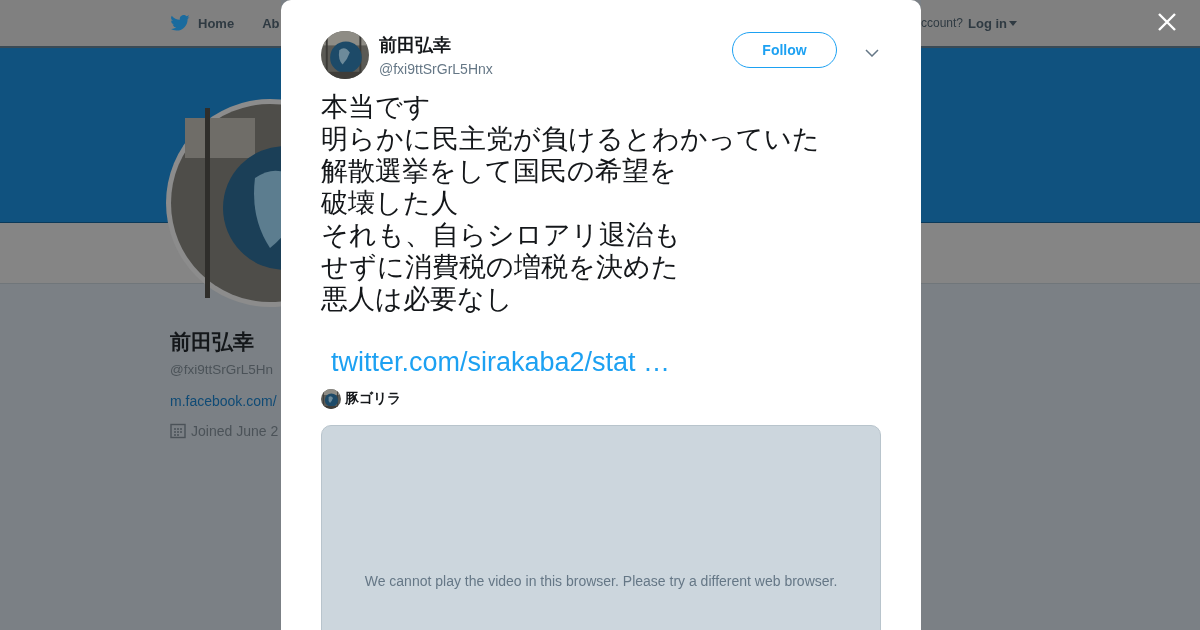 This screenshot has height=630, width=1200. I want to click on tweet-text-line: 破壊した人, so click(389, 203).